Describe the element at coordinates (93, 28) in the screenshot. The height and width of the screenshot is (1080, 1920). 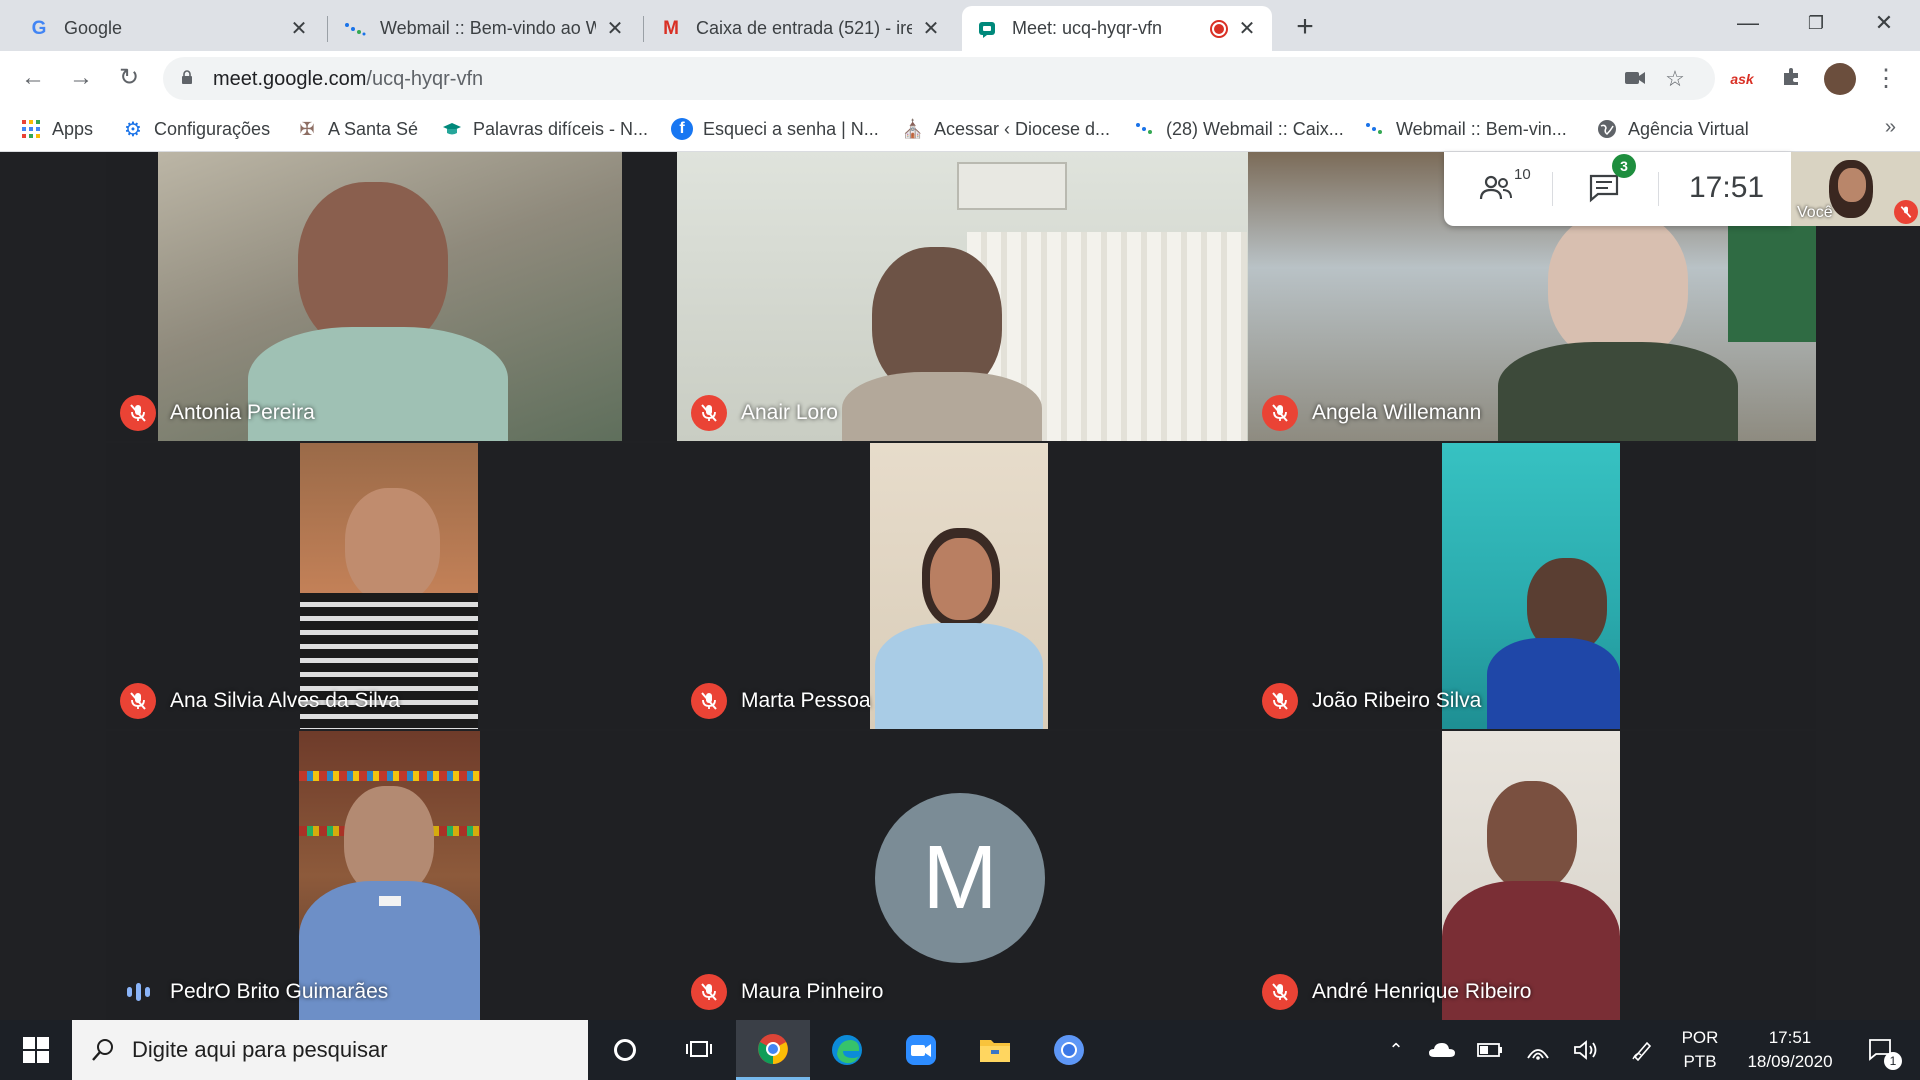
I see `tab-title: Google` at that location.